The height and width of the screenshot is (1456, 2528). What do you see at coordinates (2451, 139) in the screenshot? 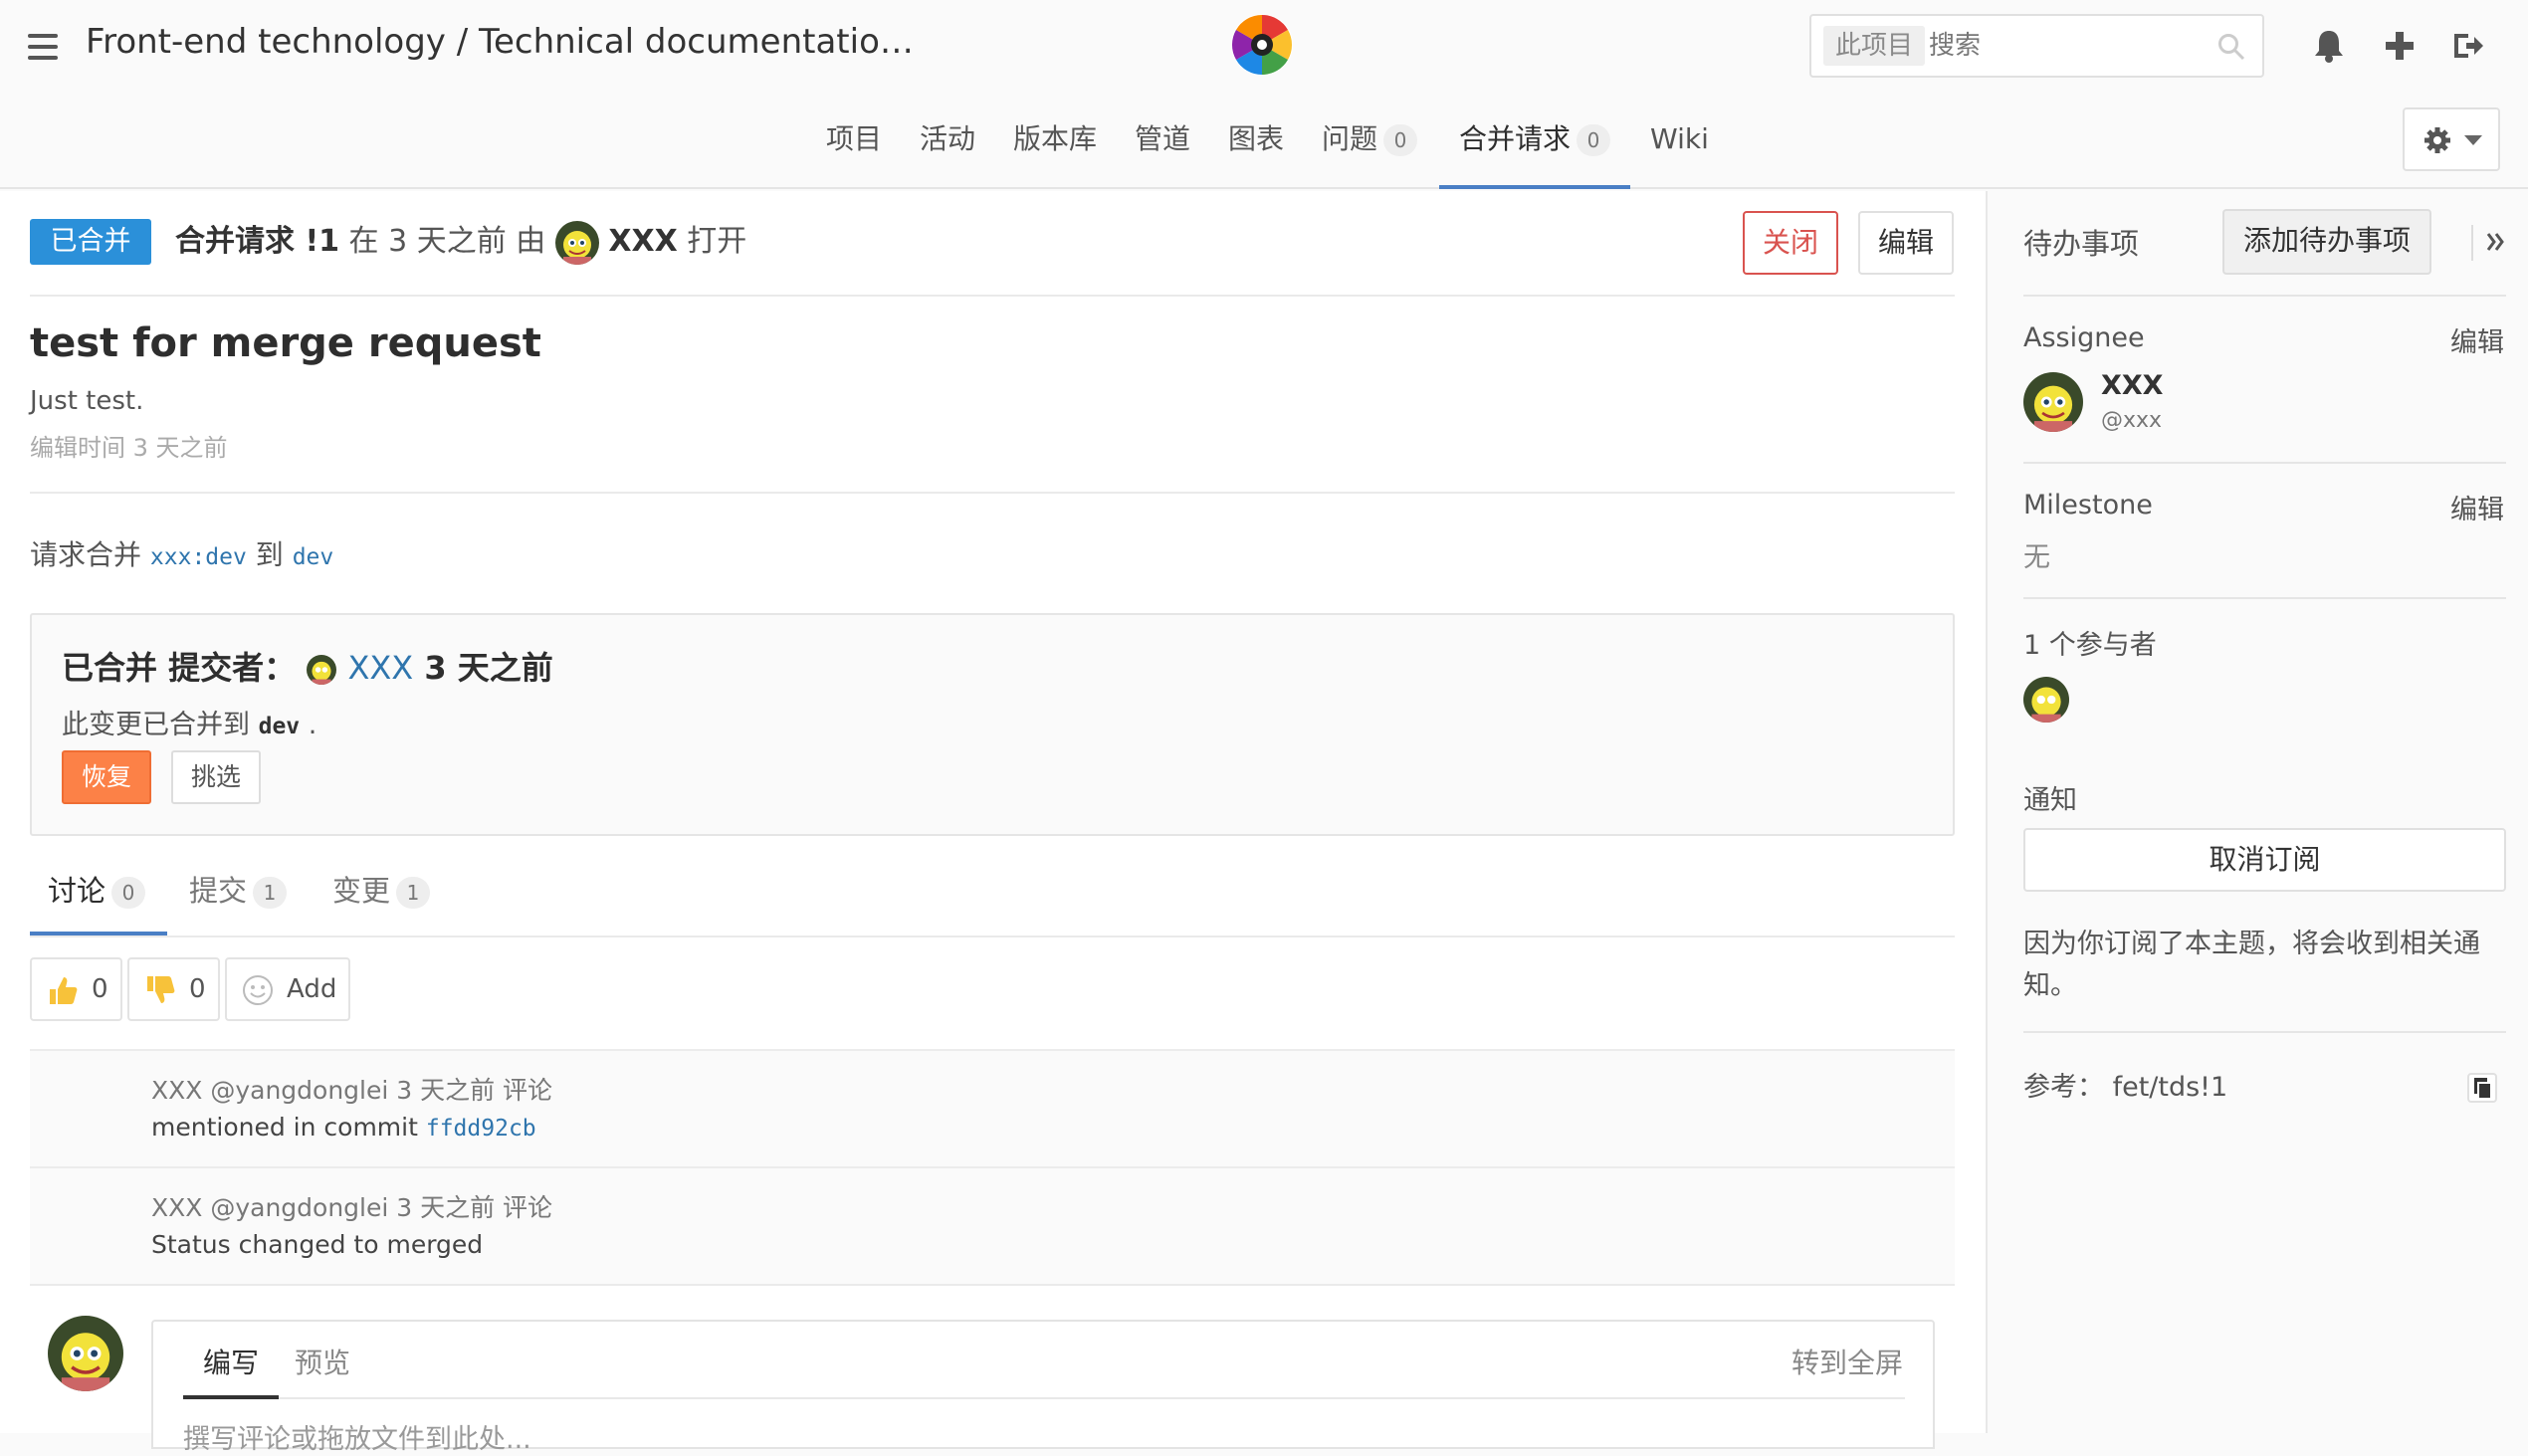
I see `settings-dropdown-button` at bounding box center [2451, 139].